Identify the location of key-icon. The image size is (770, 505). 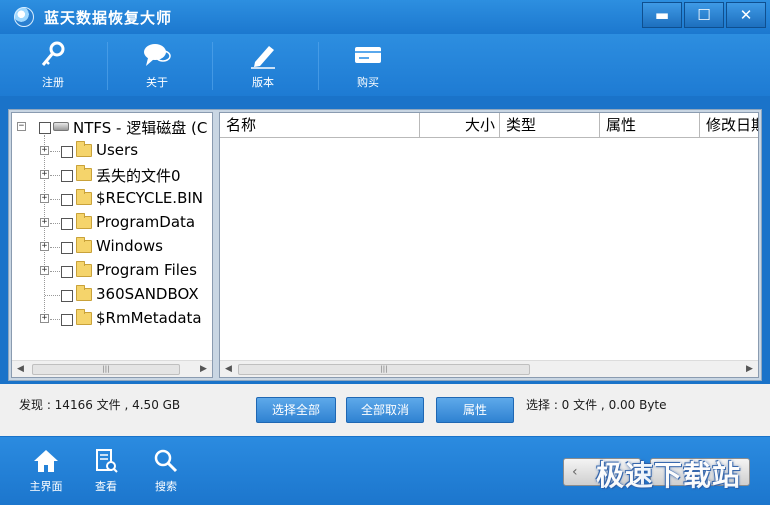
(53, 53).